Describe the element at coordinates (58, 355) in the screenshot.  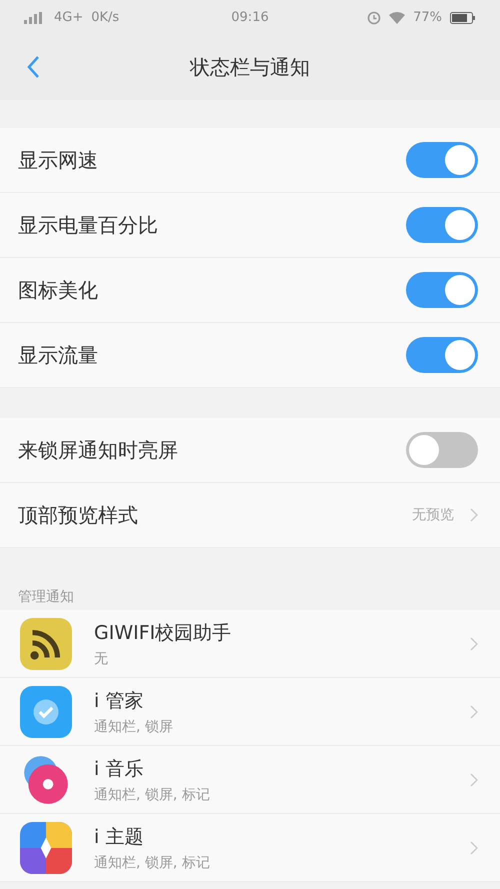
I see `setting-label: 显示流量` at that location.